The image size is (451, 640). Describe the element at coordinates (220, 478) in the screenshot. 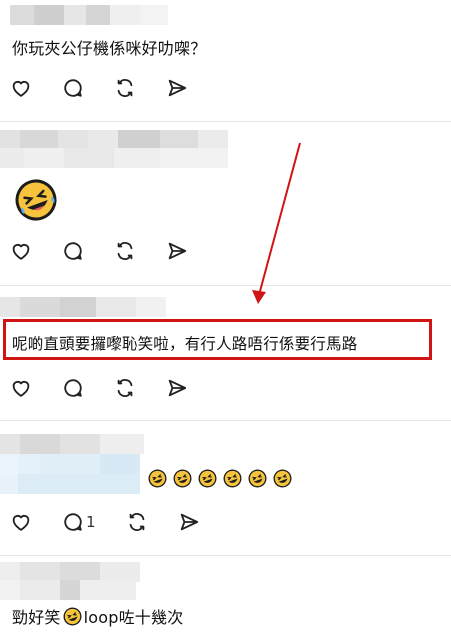

I see `emoji-row` at that location.